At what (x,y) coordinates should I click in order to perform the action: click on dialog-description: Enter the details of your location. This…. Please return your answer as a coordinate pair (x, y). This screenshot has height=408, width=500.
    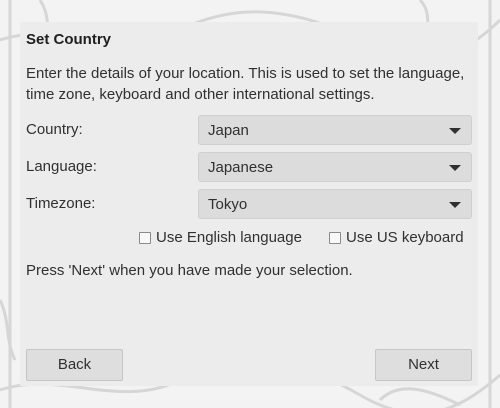
    Looking at the image, I should click on (245, 84).